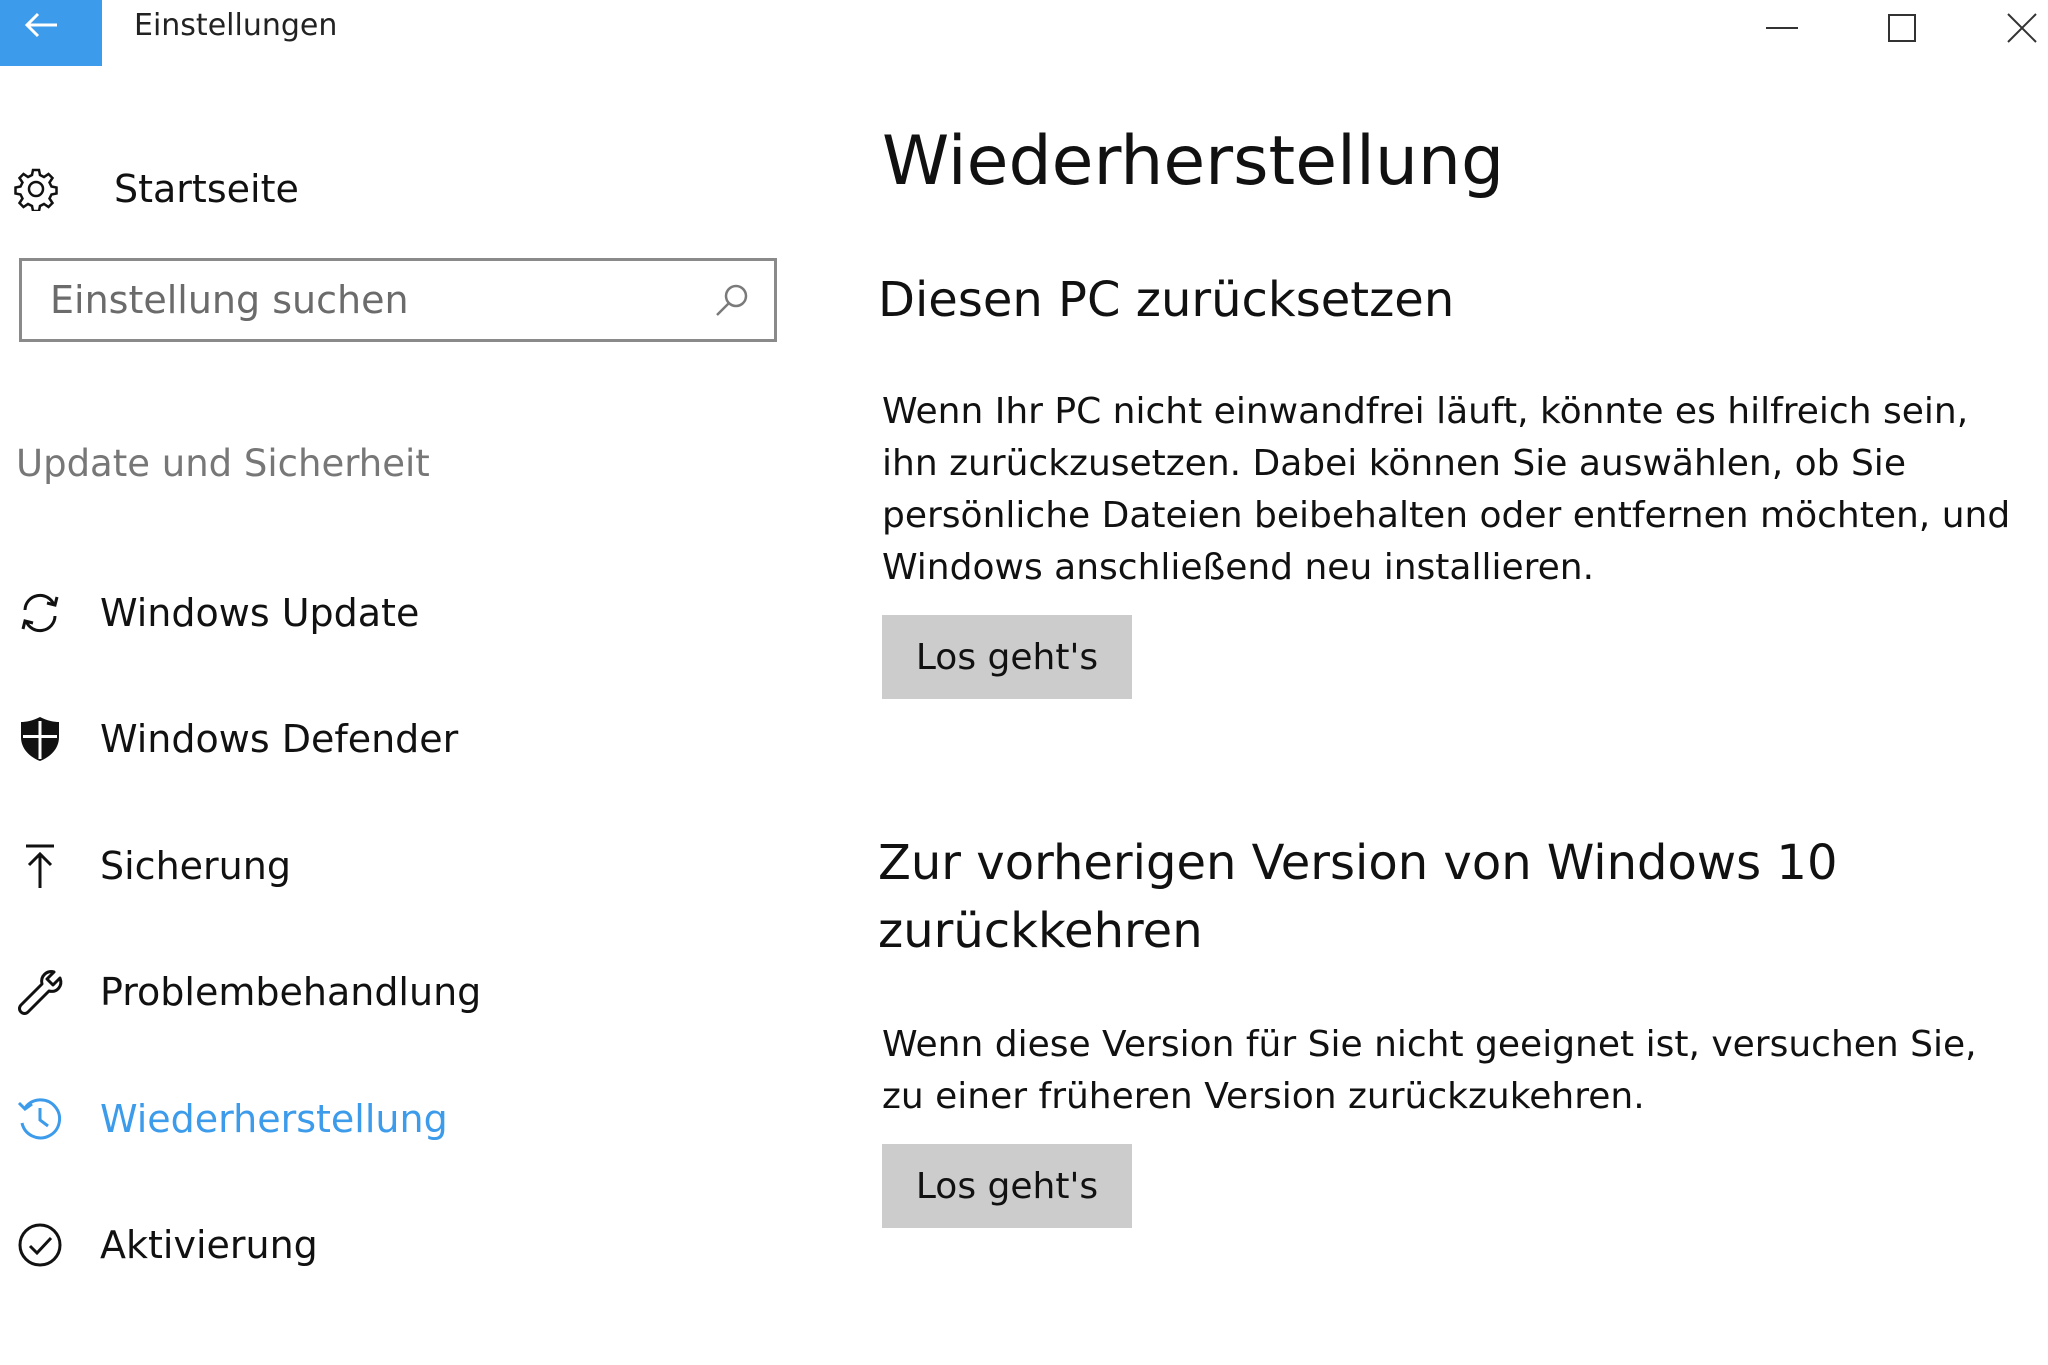 This screenshot has width=2048, height=1365. I want to click on sidebar-item-wiederherstellung: Wiederherstellung, so click(231, 1119).